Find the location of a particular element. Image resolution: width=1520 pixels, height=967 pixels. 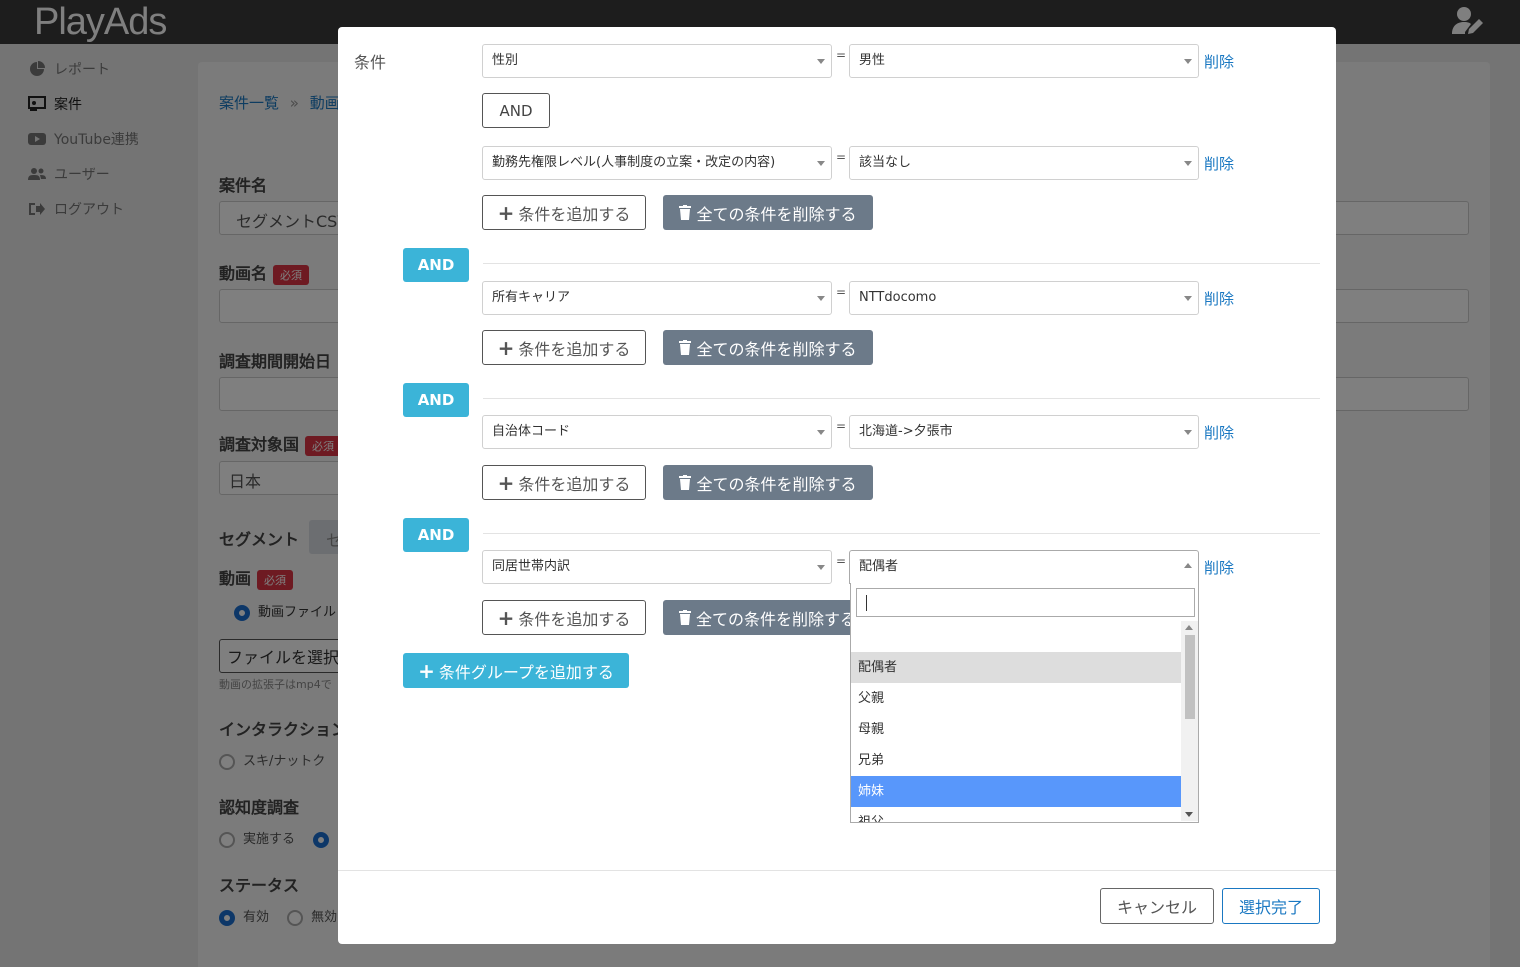

text-cursor is located at coordinates (866, 603).